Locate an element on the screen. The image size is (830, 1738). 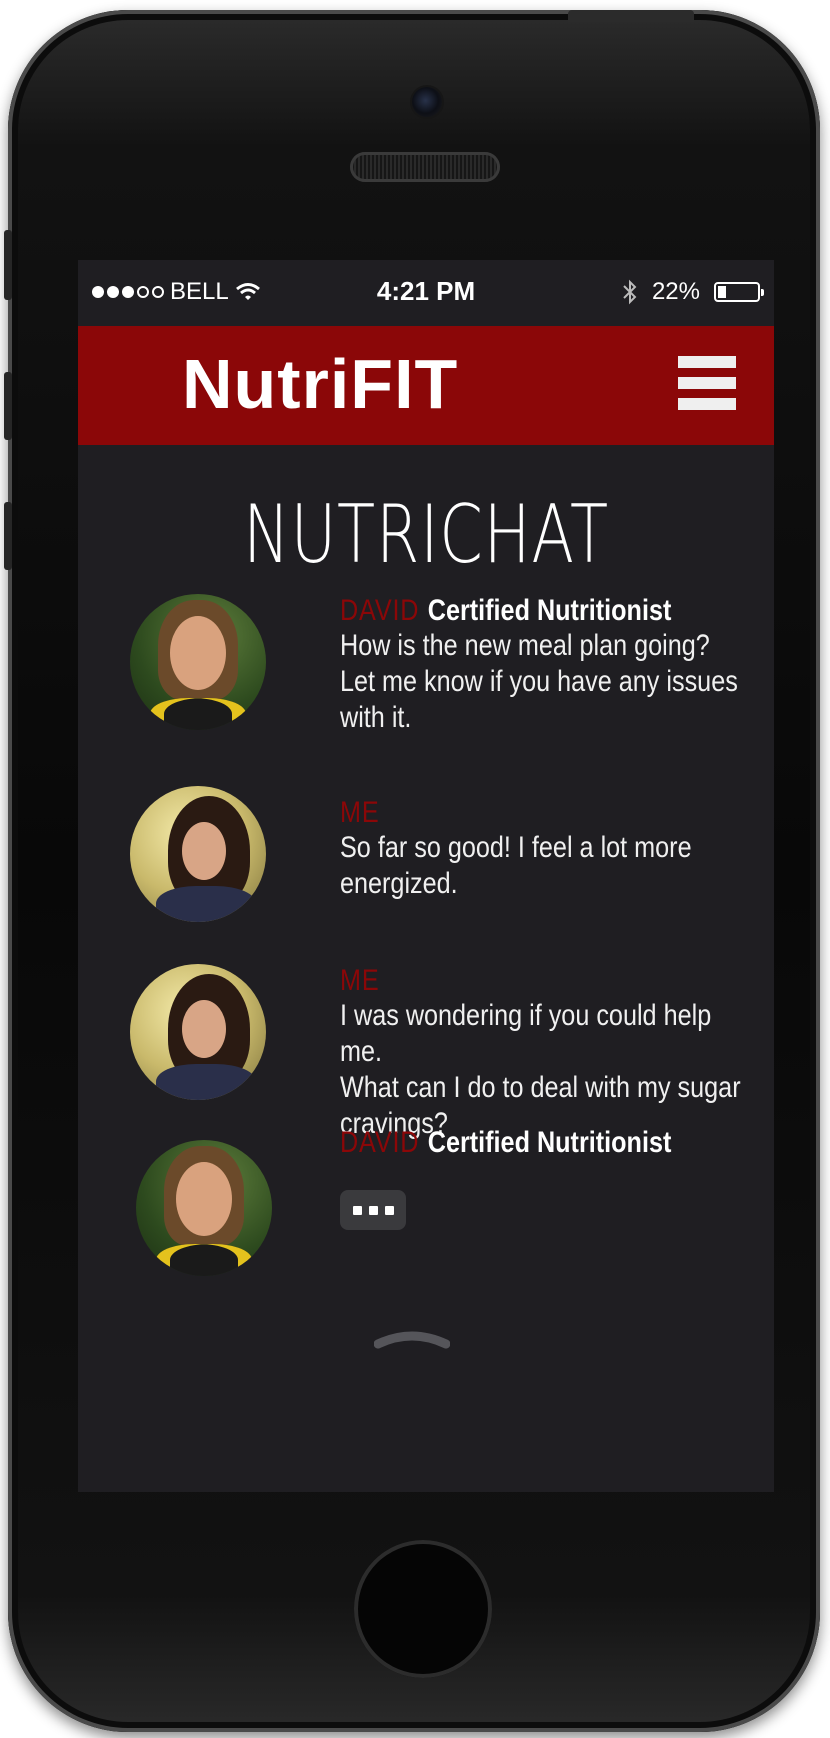
app-header: NutriFIT is located at coordinates (426, 385).